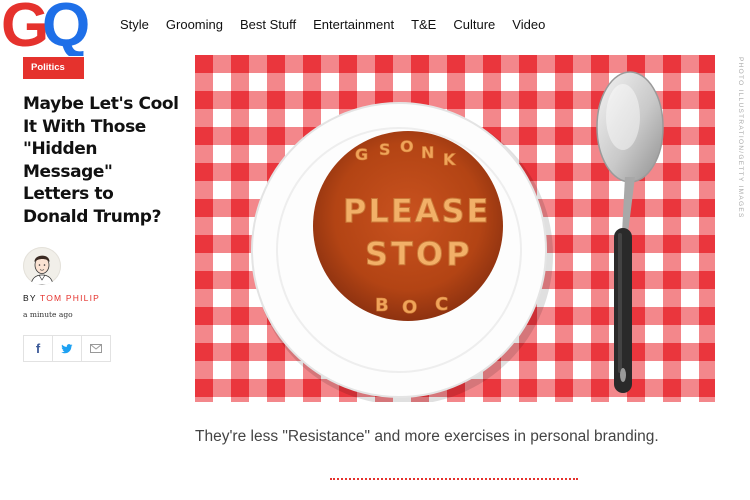  I want to click on nav-item-entertainment: Entertainment, so click(353, 24).